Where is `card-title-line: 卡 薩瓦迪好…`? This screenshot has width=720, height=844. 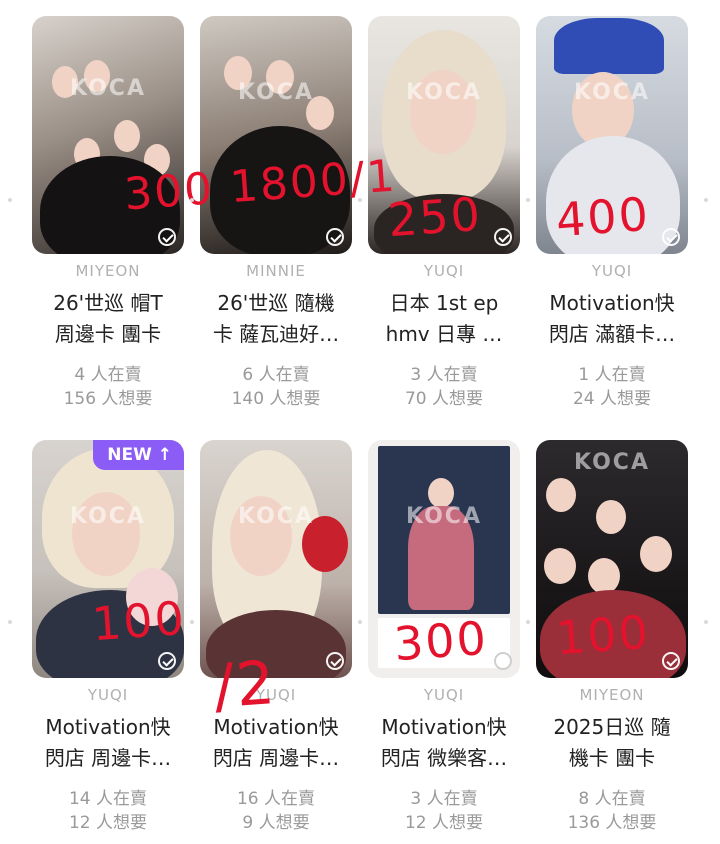
card-title-line: 卡 薩瓦迪好… is located at coordinates (276, 334).